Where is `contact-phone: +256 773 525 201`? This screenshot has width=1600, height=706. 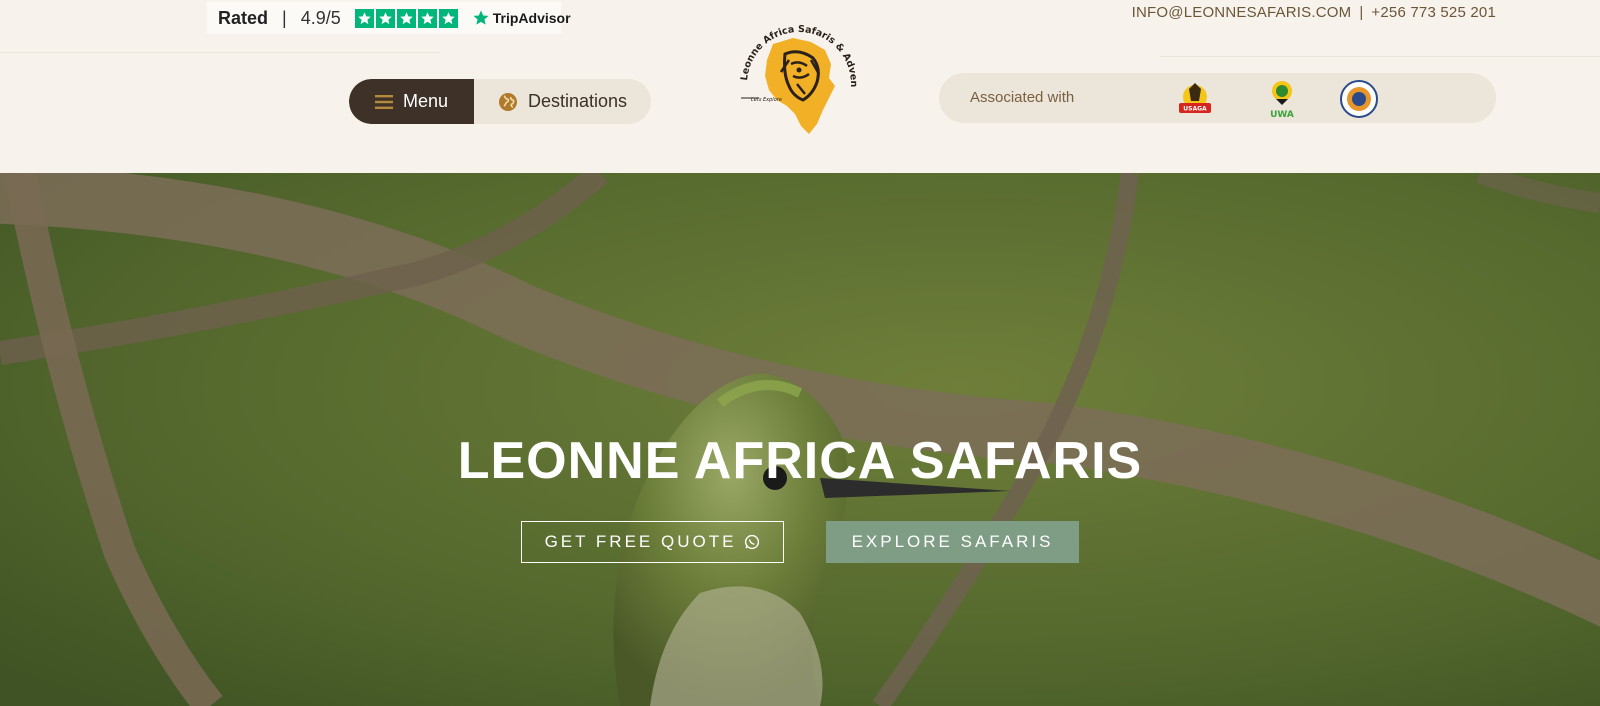 contact-phone: +256 773 525 201 is located at coordinates (1433, 12).